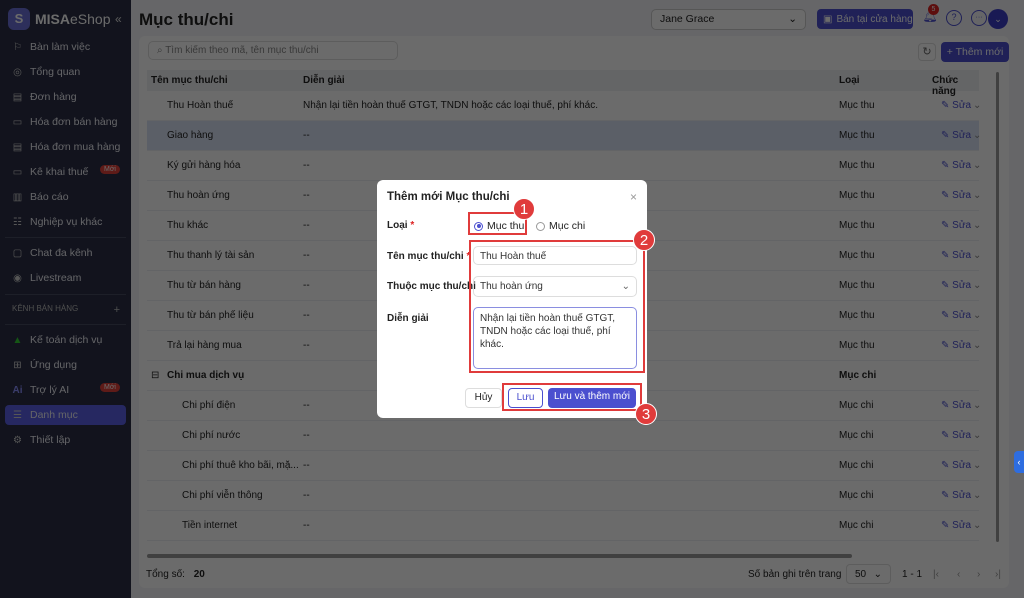  I want to click on sidebar-item-purchase-invoice: ▤ Hóa đơn mua hàng, so click(65, 147).